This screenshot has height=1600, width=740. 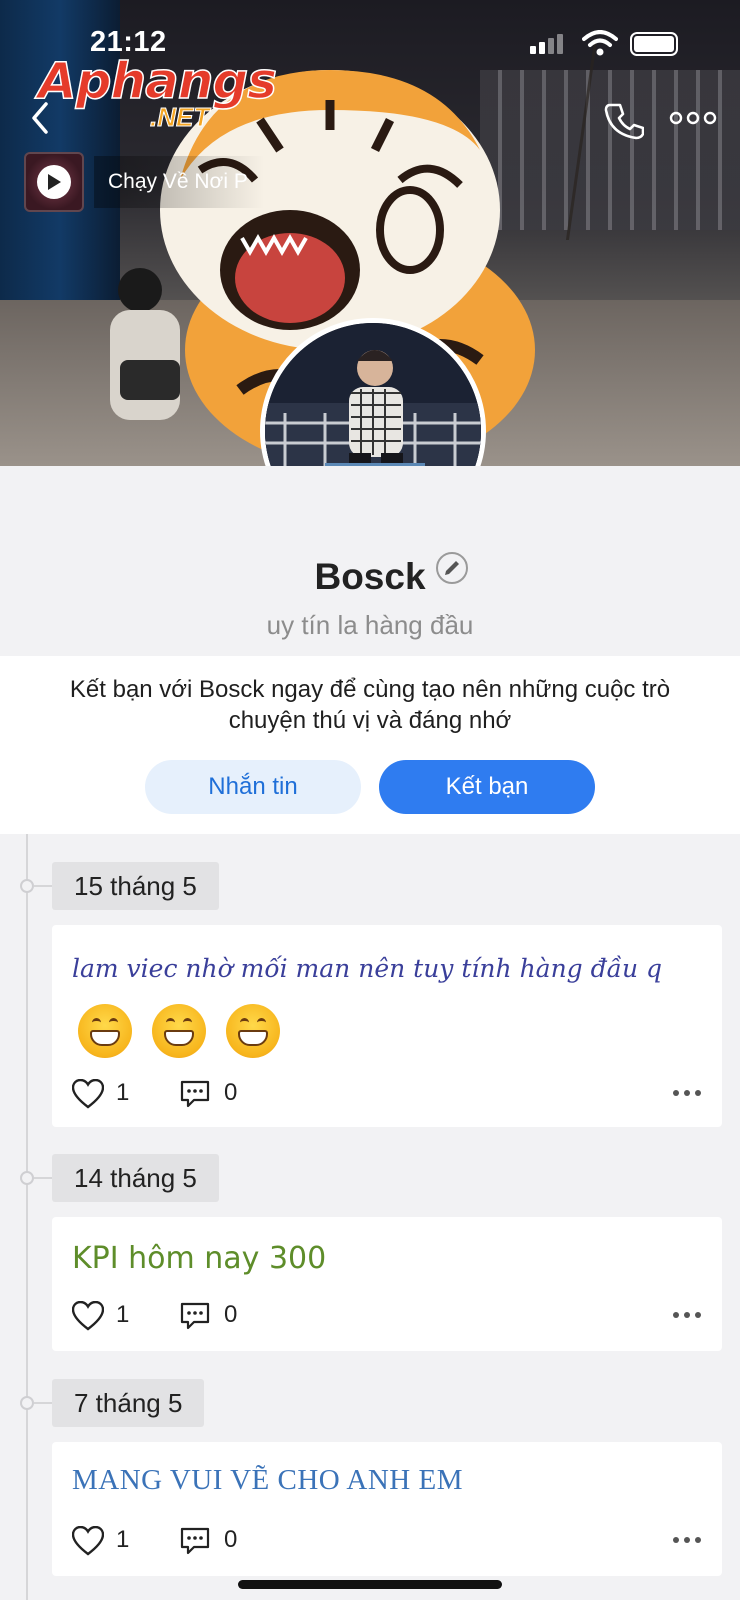 I want to click on wifi-icon, so click(x=600, y=43).